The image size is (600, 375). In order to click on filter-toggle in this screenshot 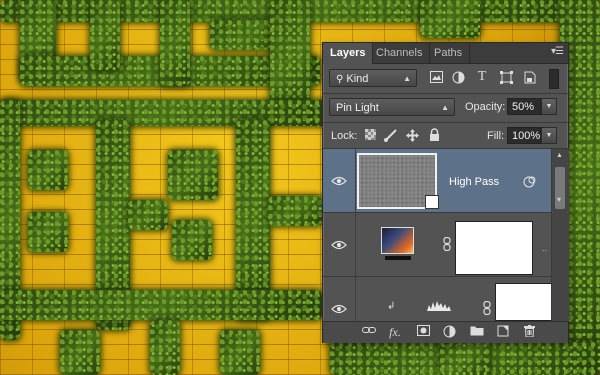, I will do `click(554, 79)`.